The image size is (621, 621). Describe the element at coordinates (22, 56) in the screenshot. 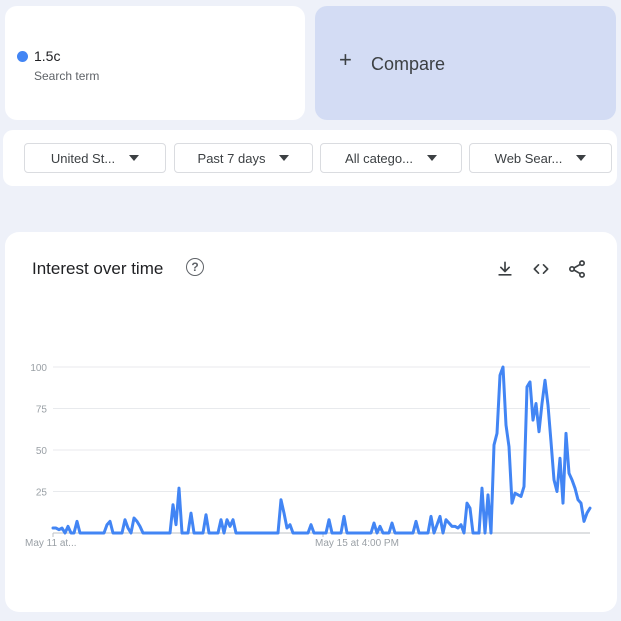

I see `series-color-dot` at that location.